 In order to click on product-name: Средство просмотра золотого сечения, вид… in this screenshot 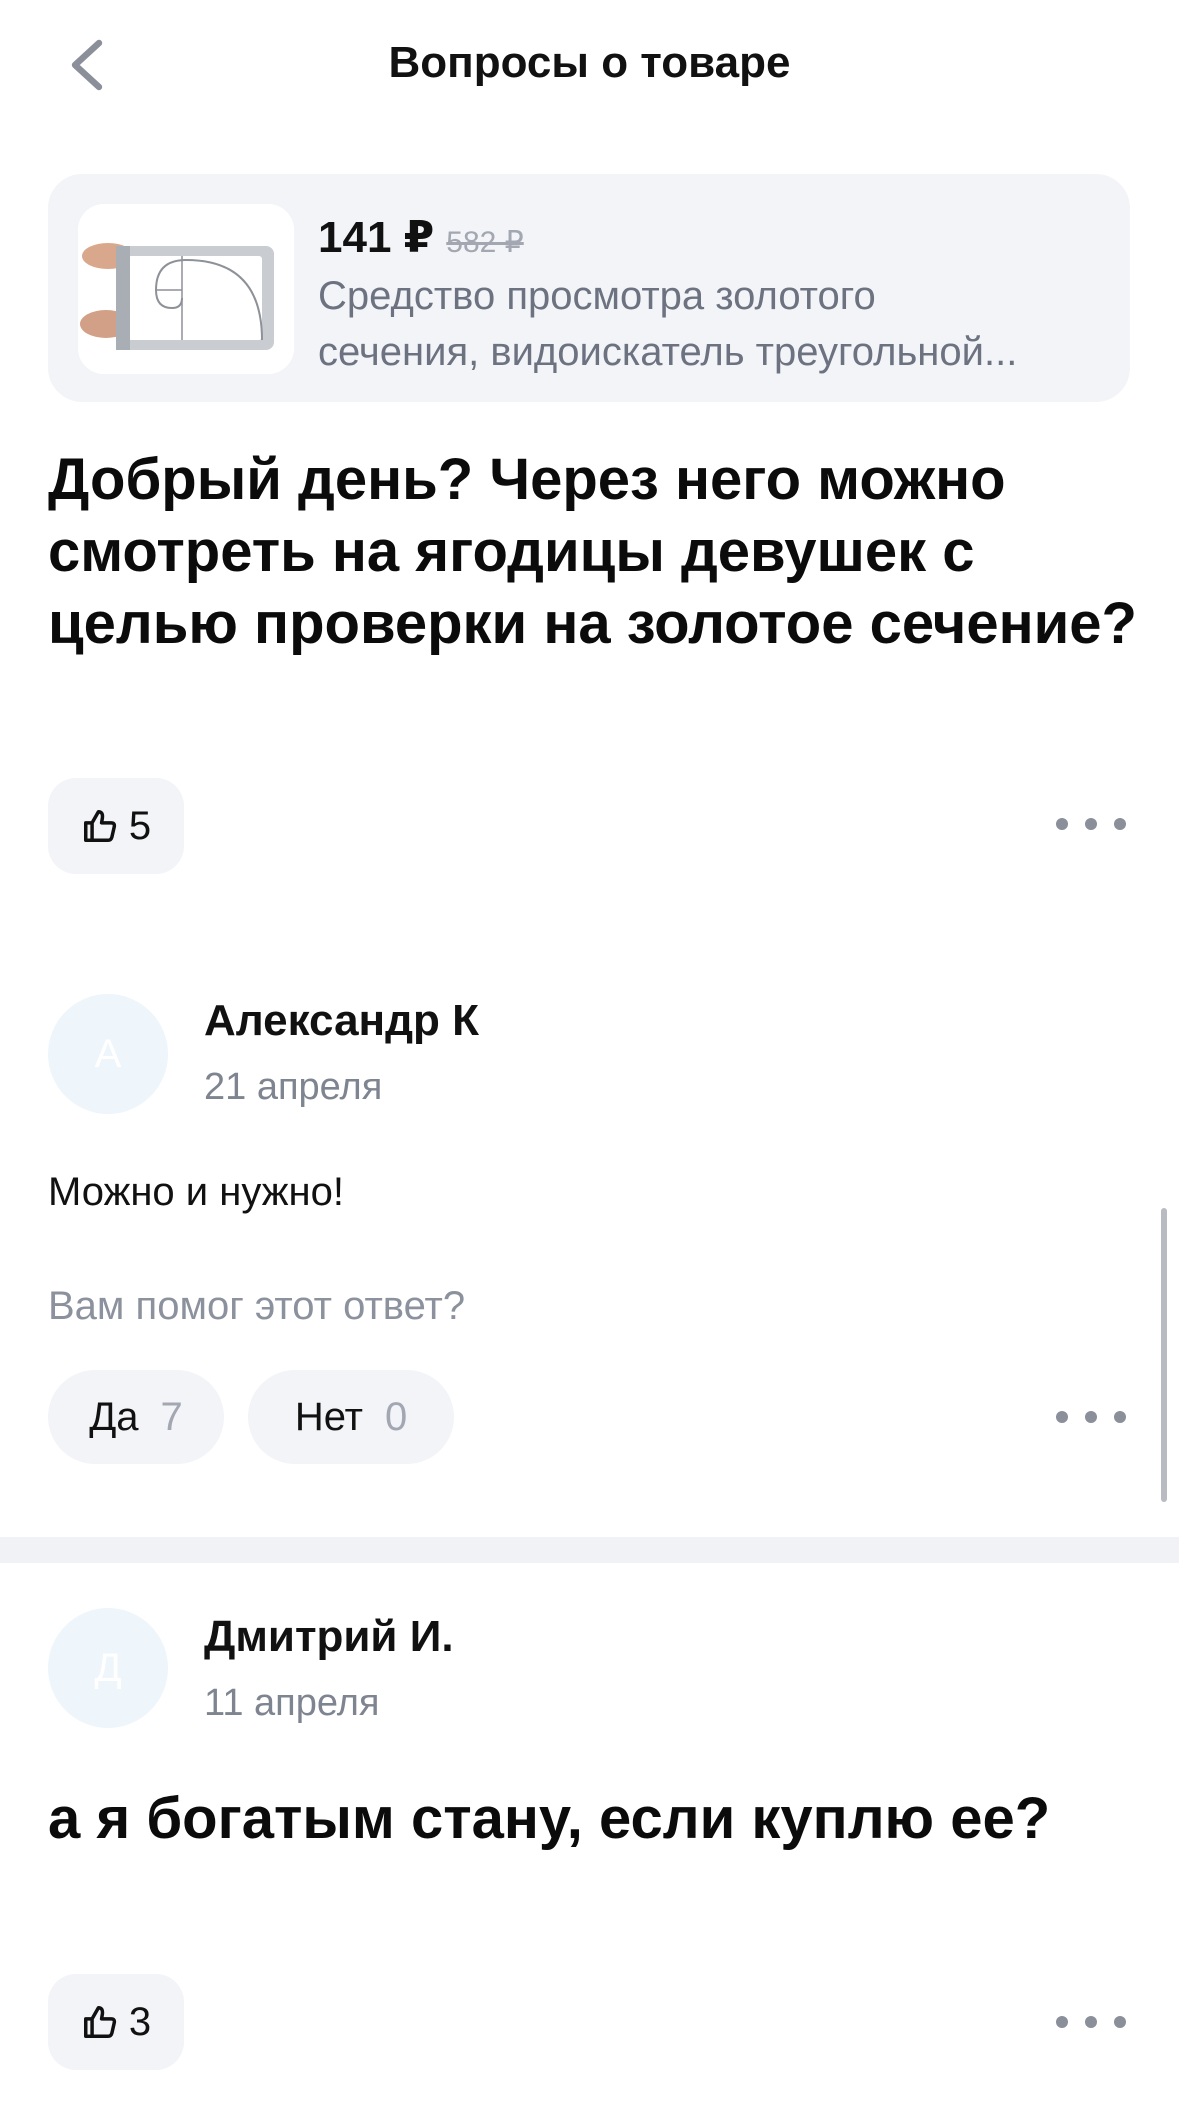, I will do `click(728, 324)`.